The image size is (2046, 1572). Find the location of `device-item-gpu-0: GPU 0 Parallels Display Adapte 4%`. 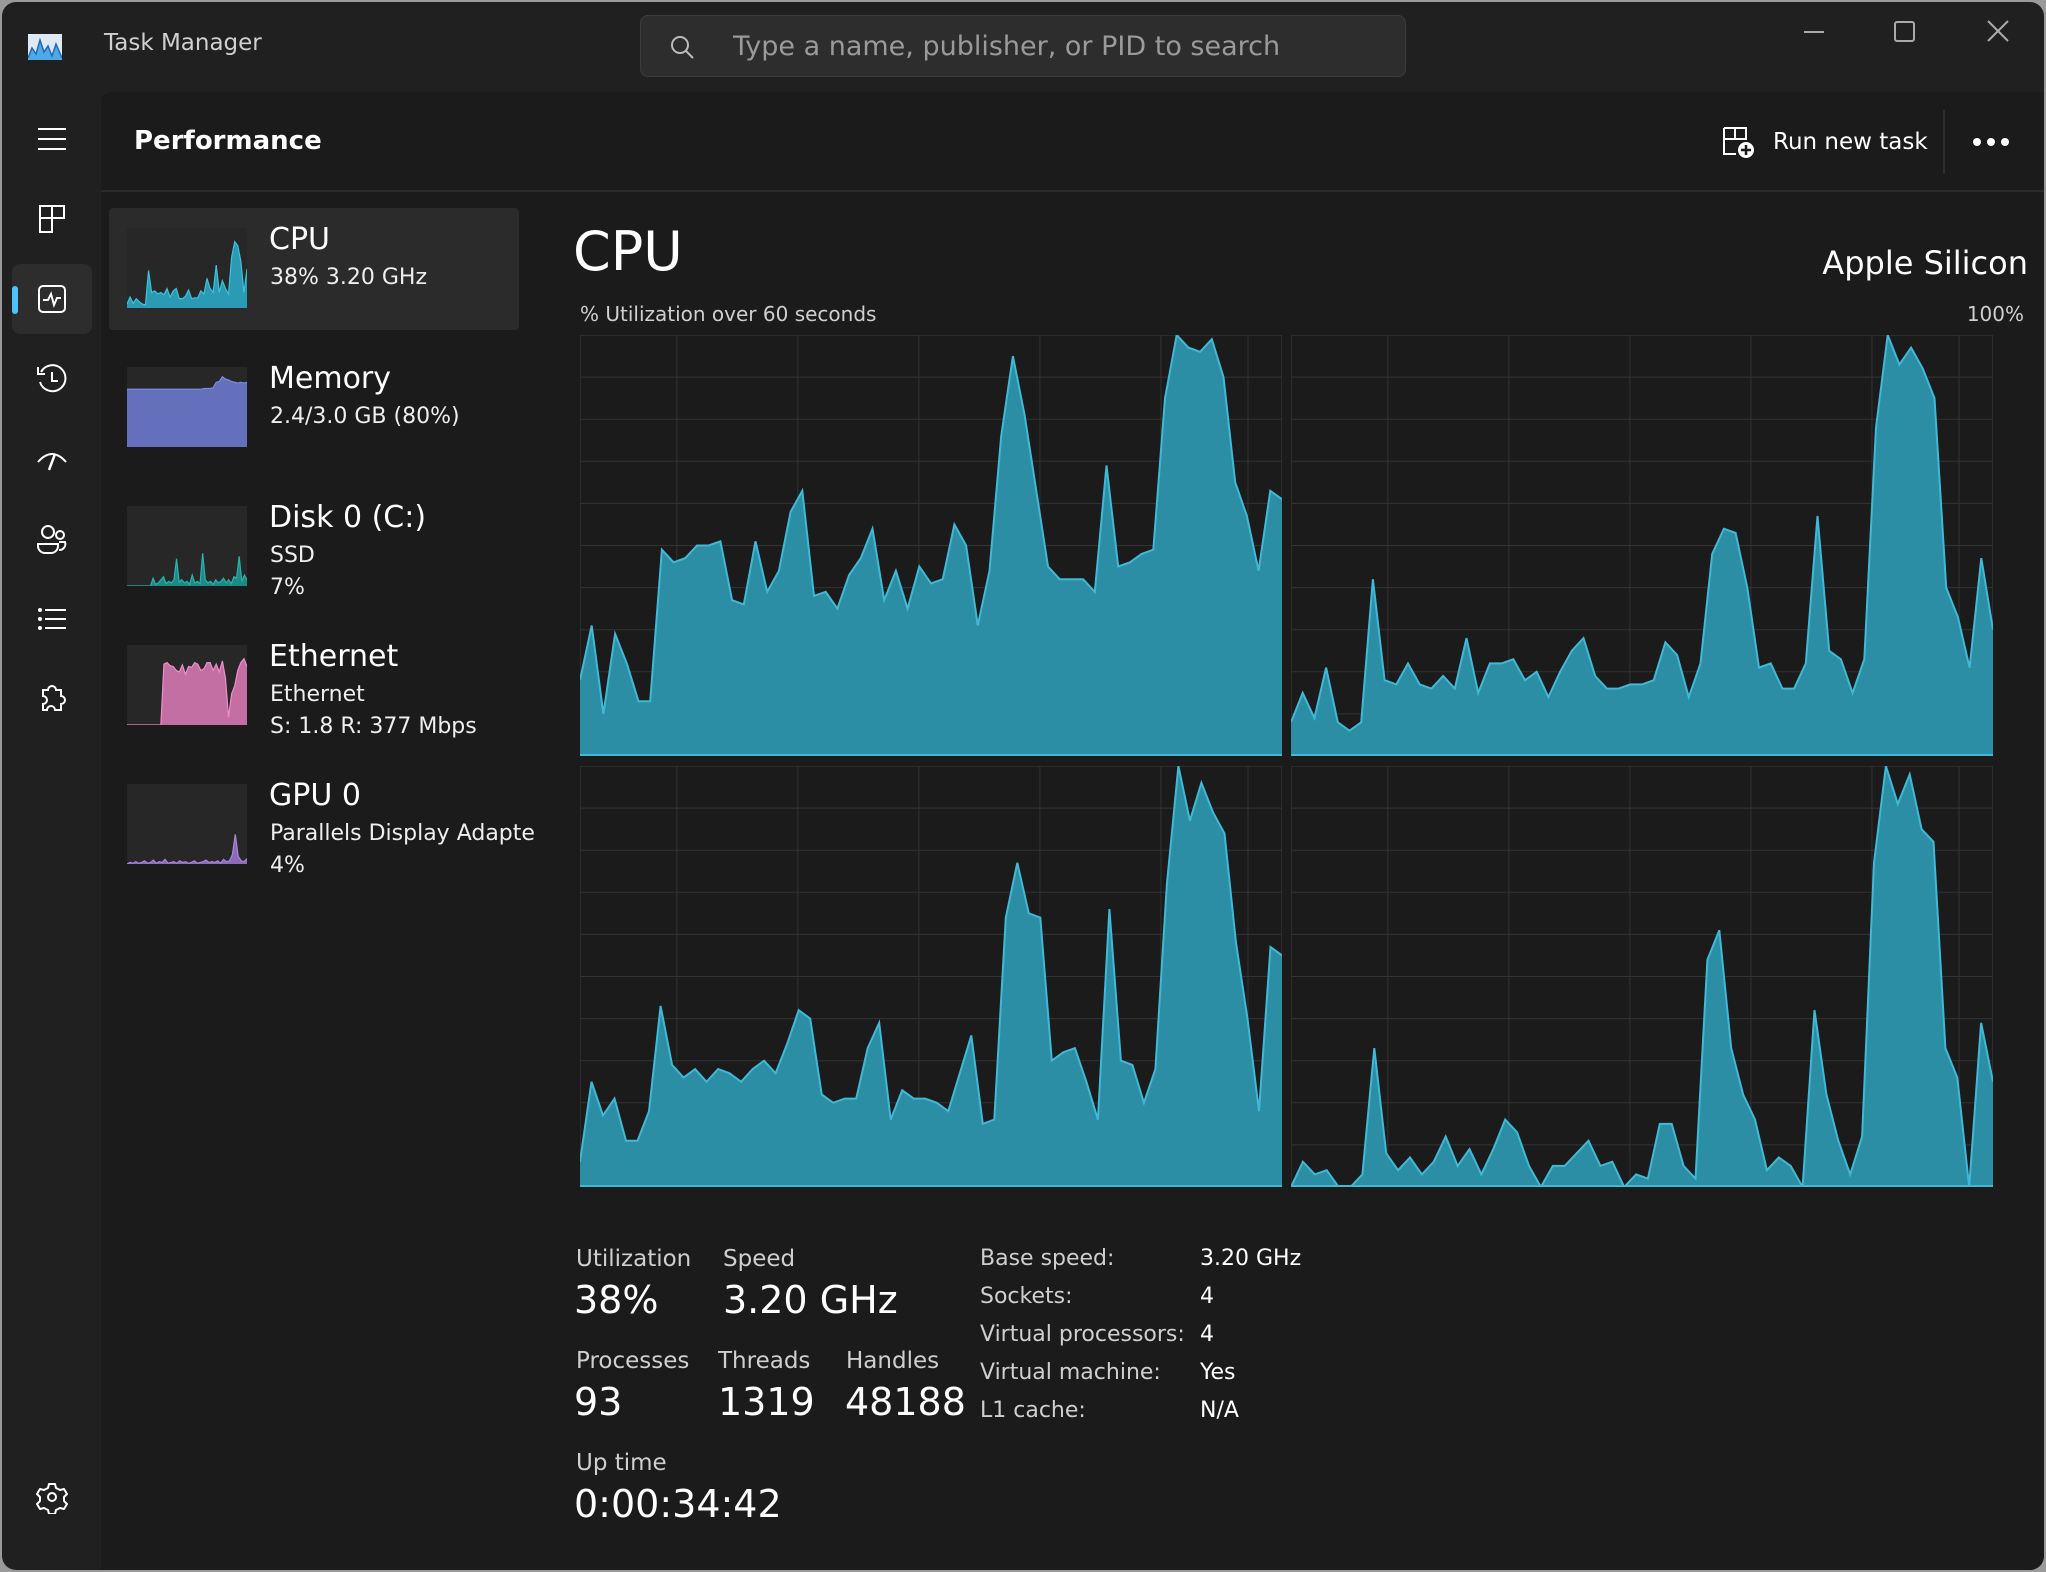

device-item-gpu-0: GPU 0 Parallels Display Adapte 4% is located at coordinates (322, 825).